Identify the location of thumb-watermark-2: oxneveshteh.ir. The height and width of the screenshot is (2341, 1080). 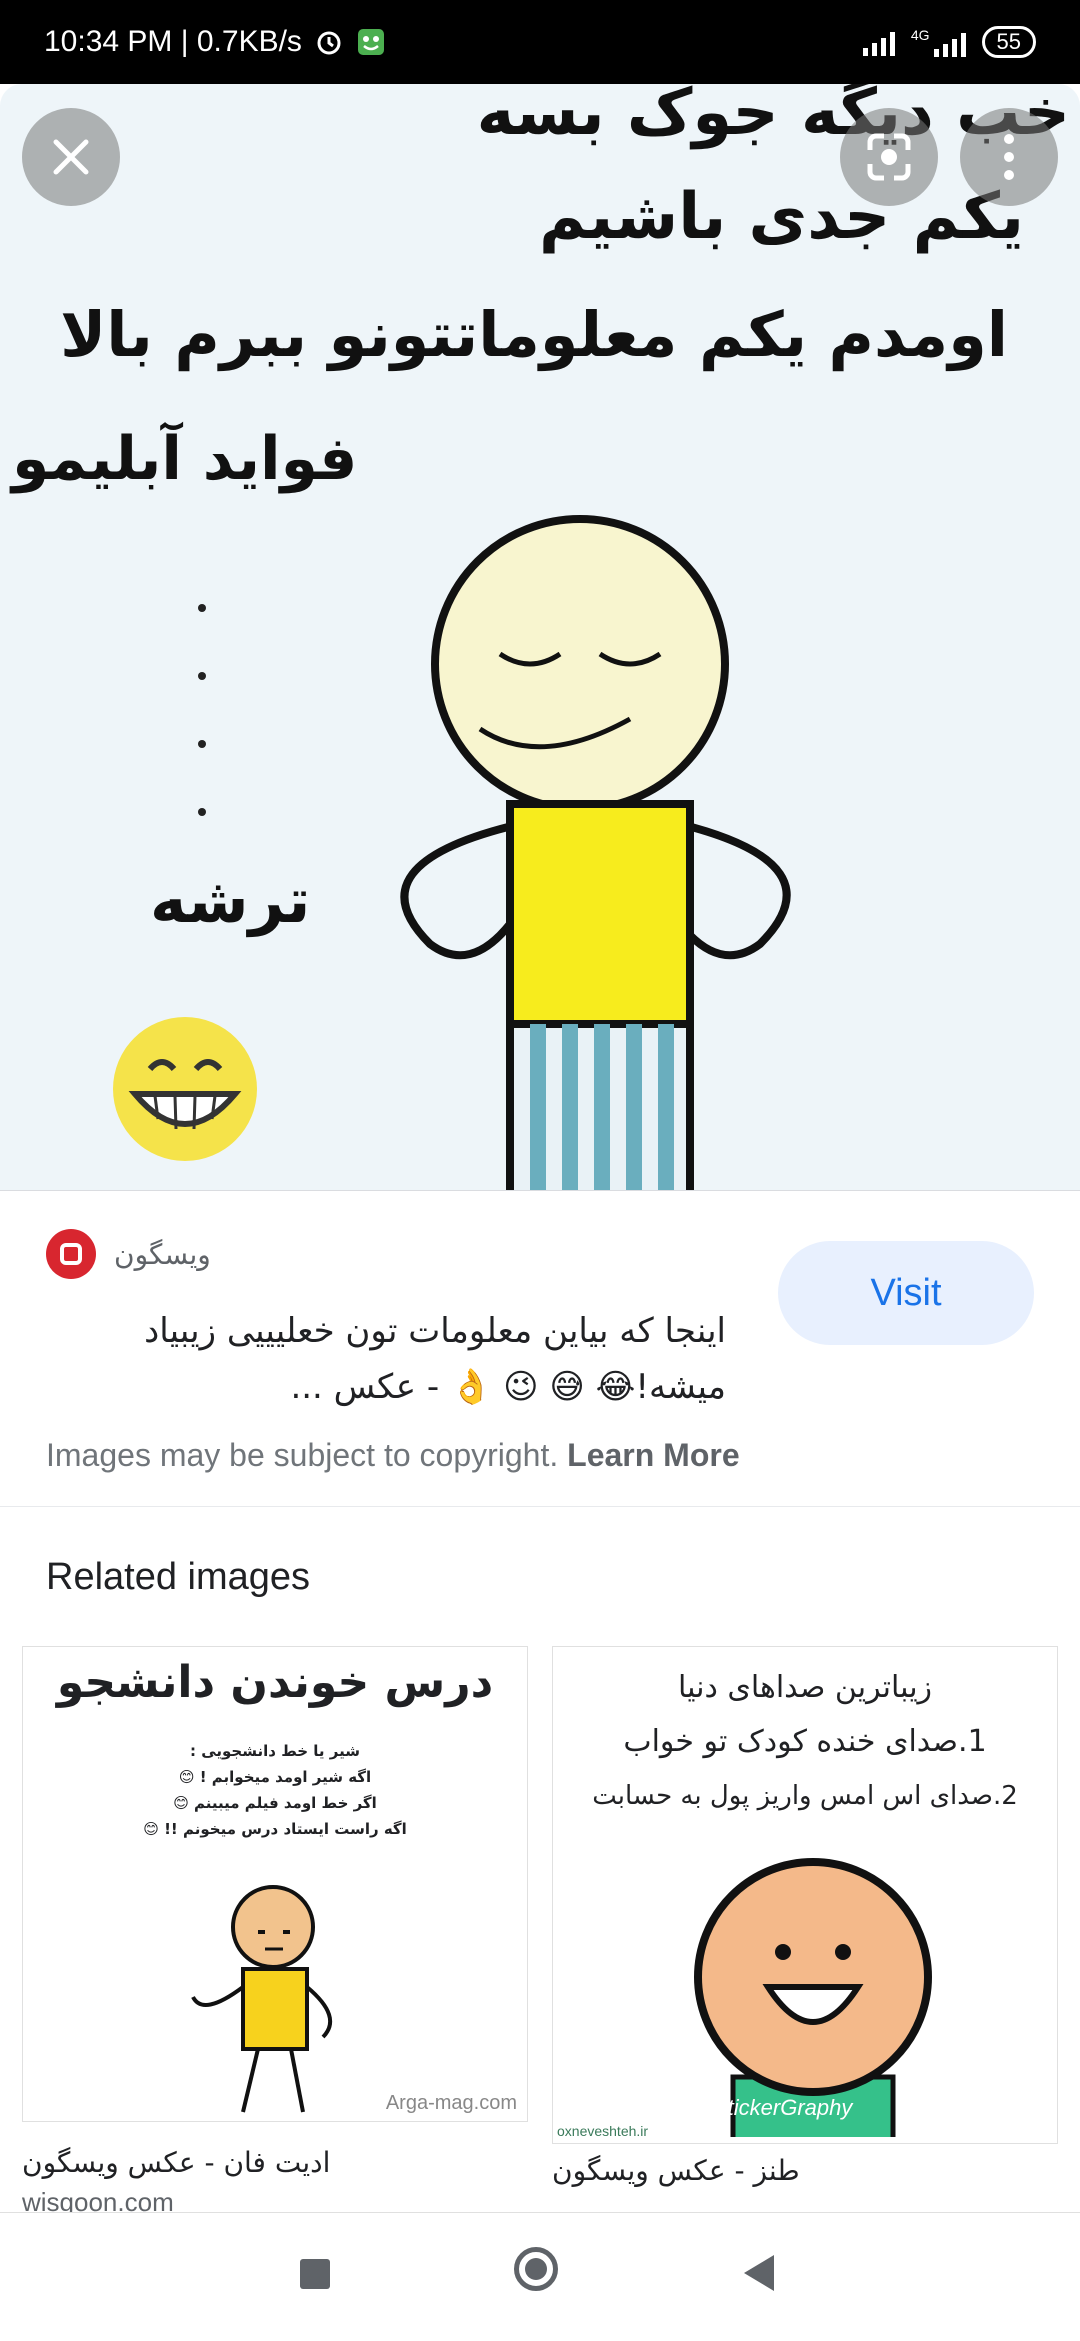
(603, 2131).